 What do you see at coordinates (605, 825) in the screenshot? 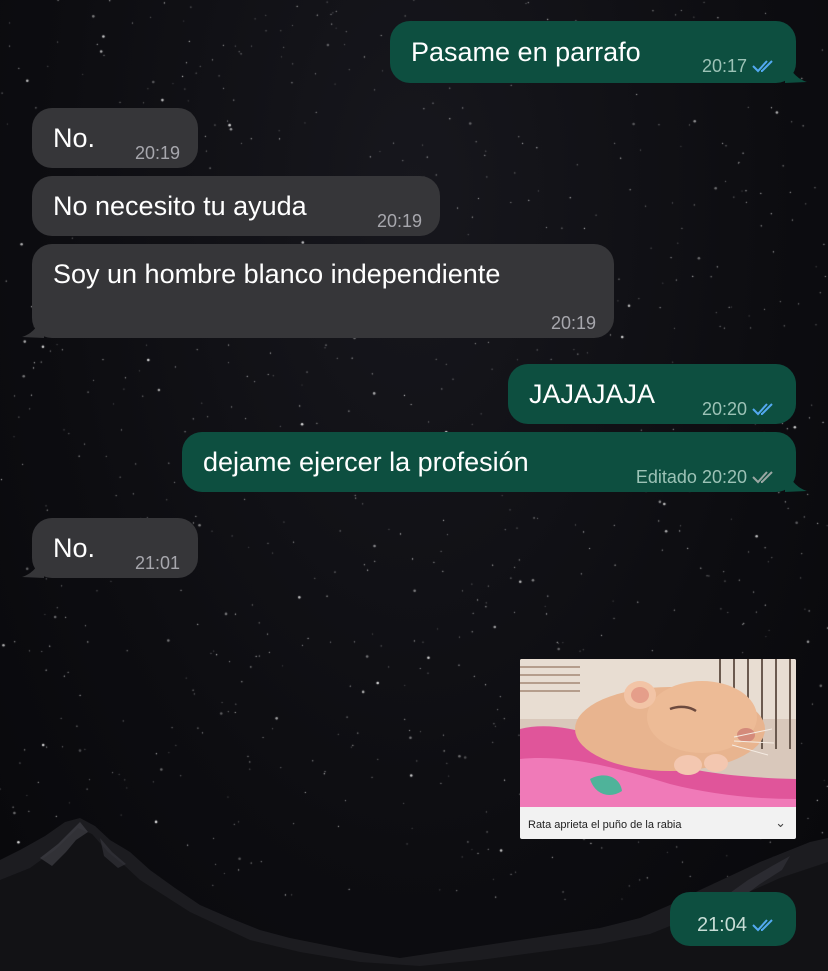
I see `link-preview-caption: Rata aprieta el puño de la rabia` at bounding box center [605, 825].